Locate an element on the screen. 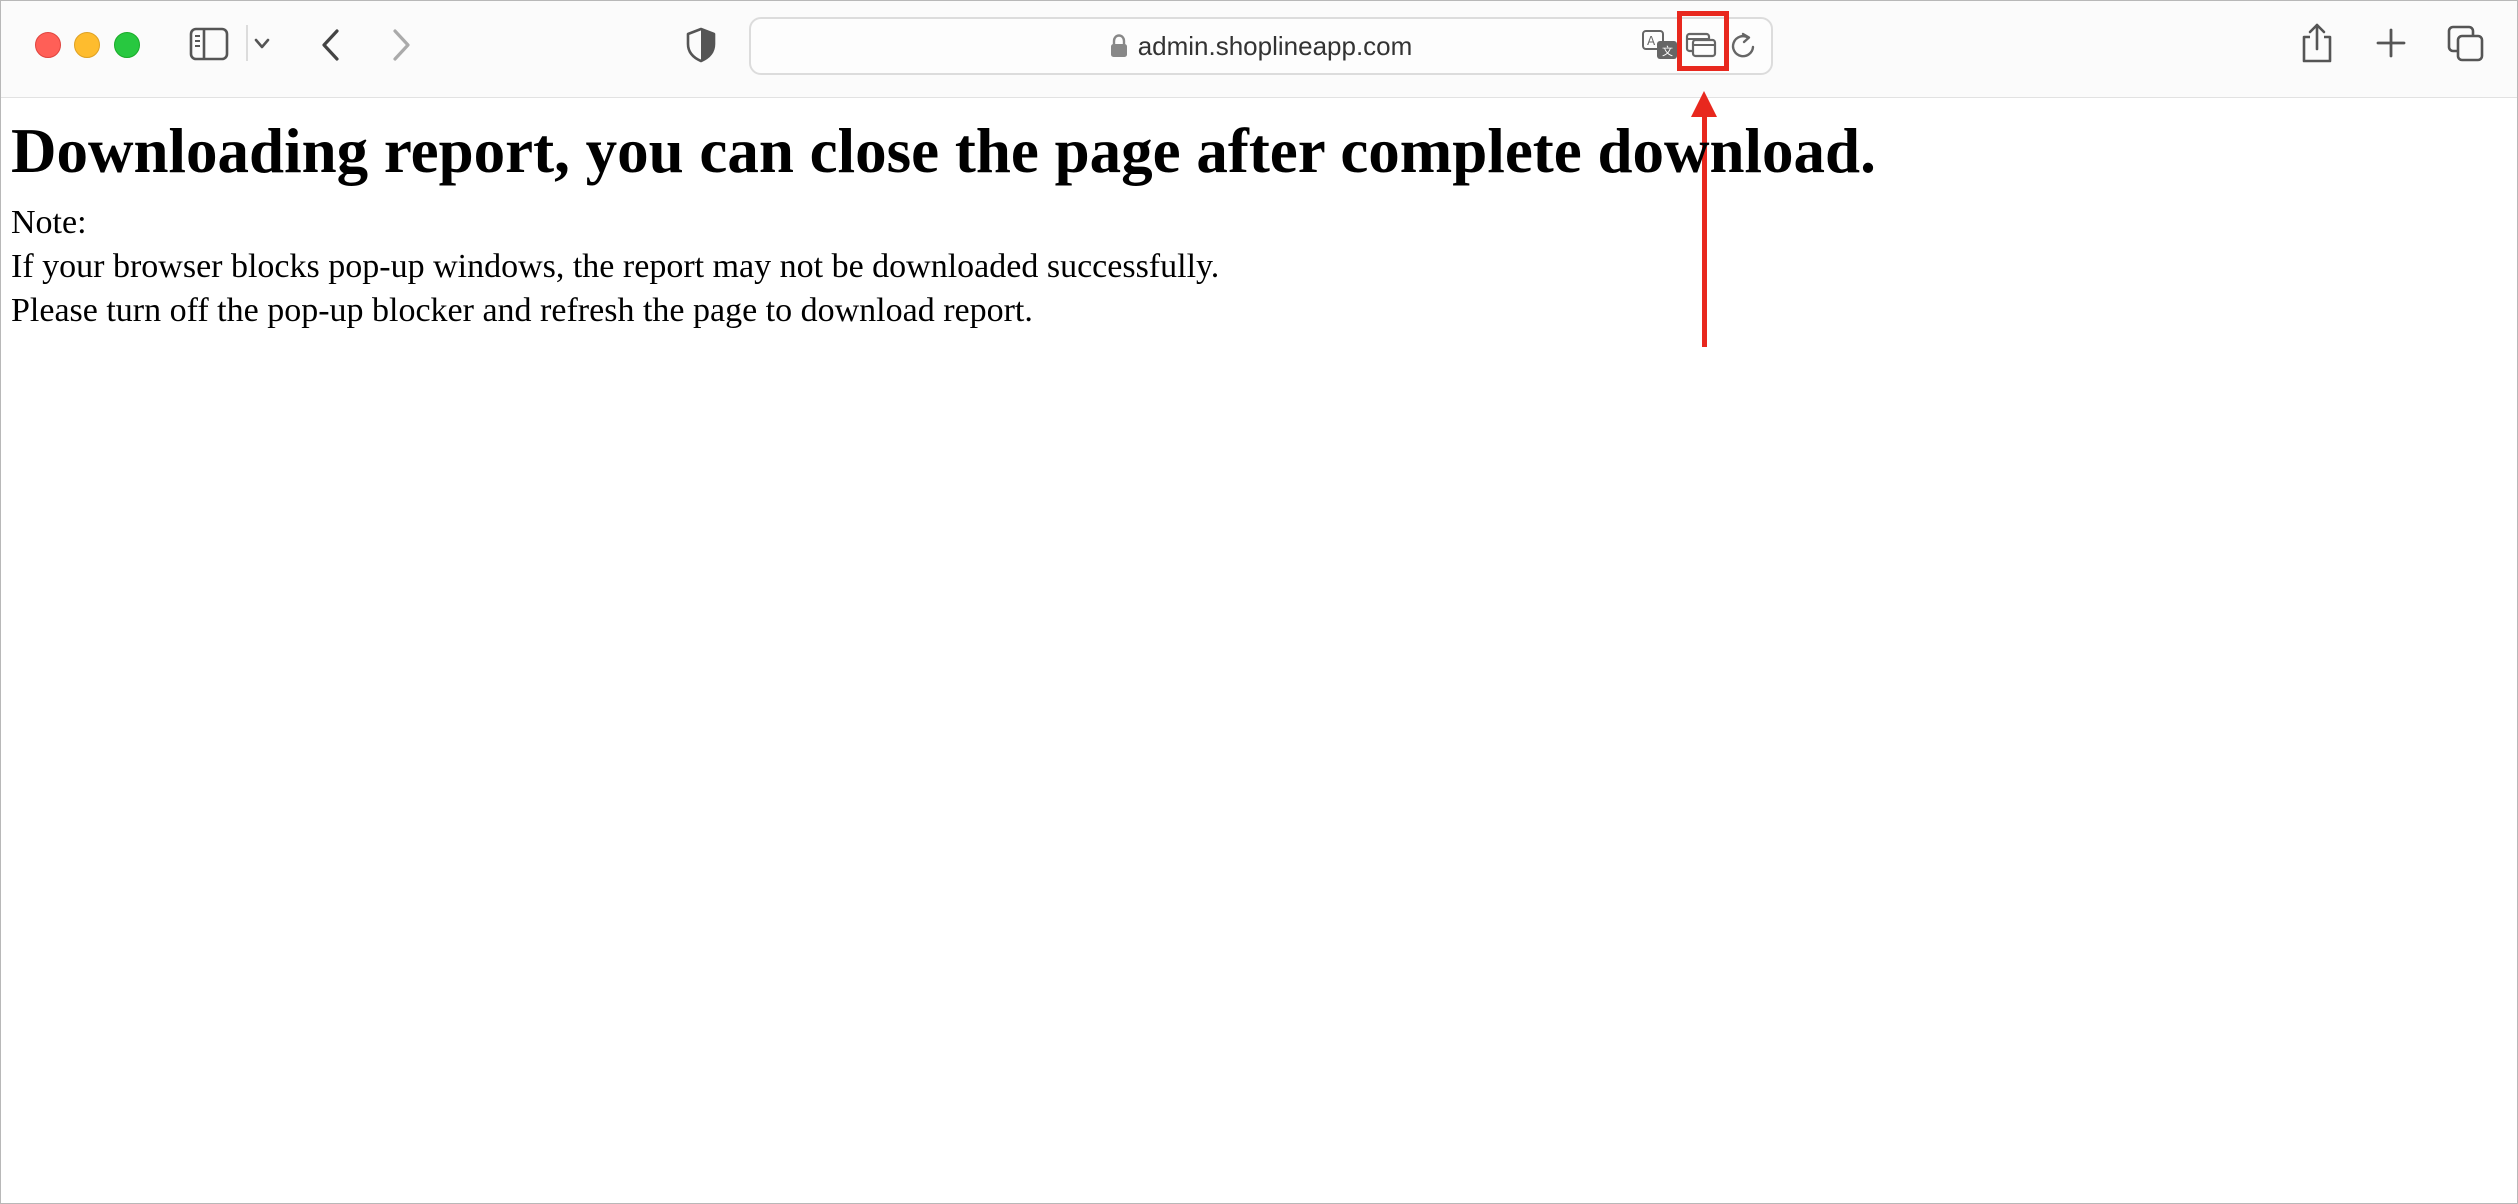 This screenshot has width=2518, height=1204. sidebar-icon is located at coordinates (209, 44).